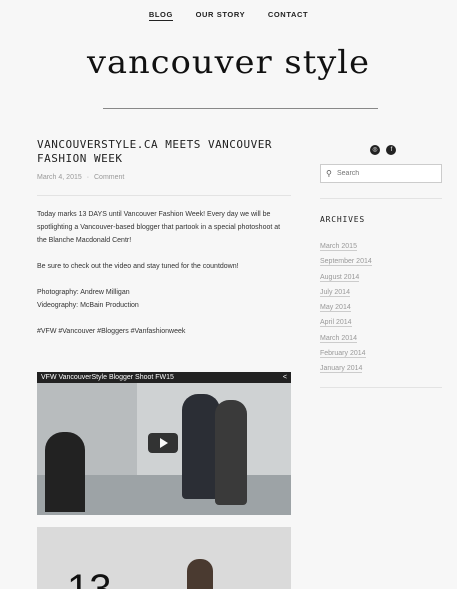 The width and height of the screenshot is (457, 589). Describe the element at coordinates (221, 15) in the screenshot. I see `nav-our-story: OUR STORY` at that location.